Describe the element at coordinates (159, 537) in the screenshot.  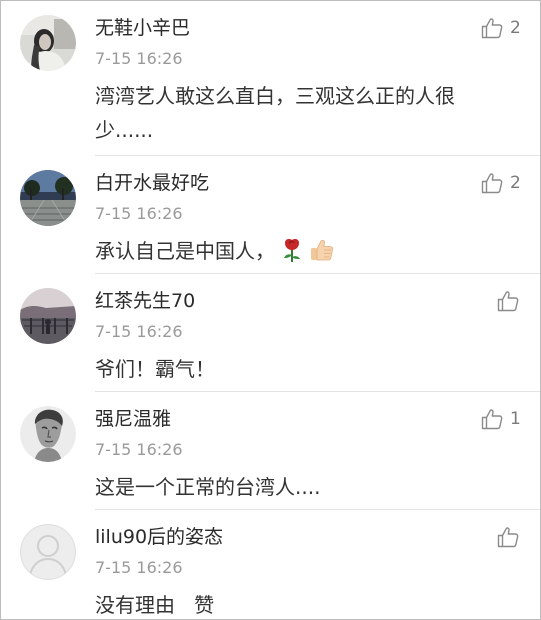
I see `username: lilu90后的姿态` at that location.